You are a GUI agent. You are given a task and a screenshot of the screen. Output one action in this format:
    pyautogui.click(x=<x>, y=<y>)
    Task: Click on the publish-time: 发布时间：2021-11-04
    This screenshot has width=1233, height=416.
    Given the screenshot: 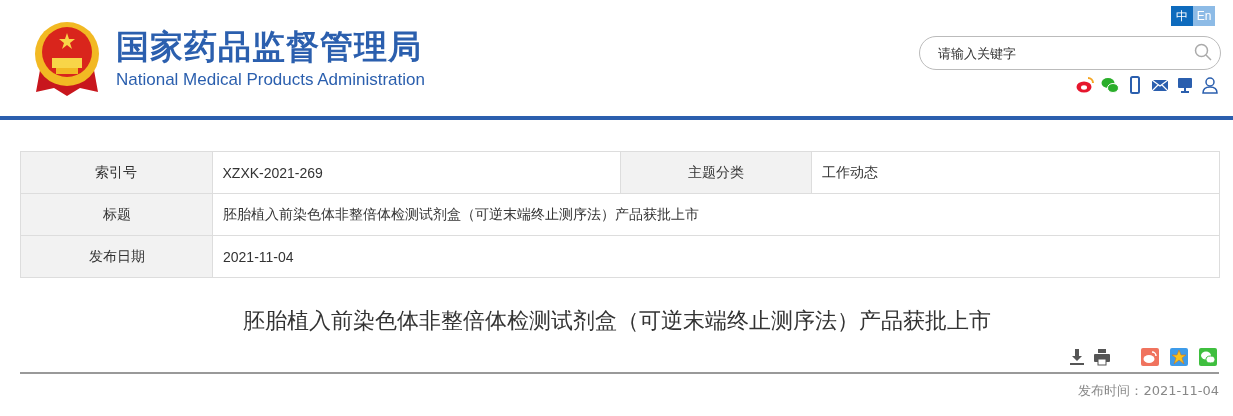 What is the action you would take?
    pyautogui.click(x=1148, y=391)
    